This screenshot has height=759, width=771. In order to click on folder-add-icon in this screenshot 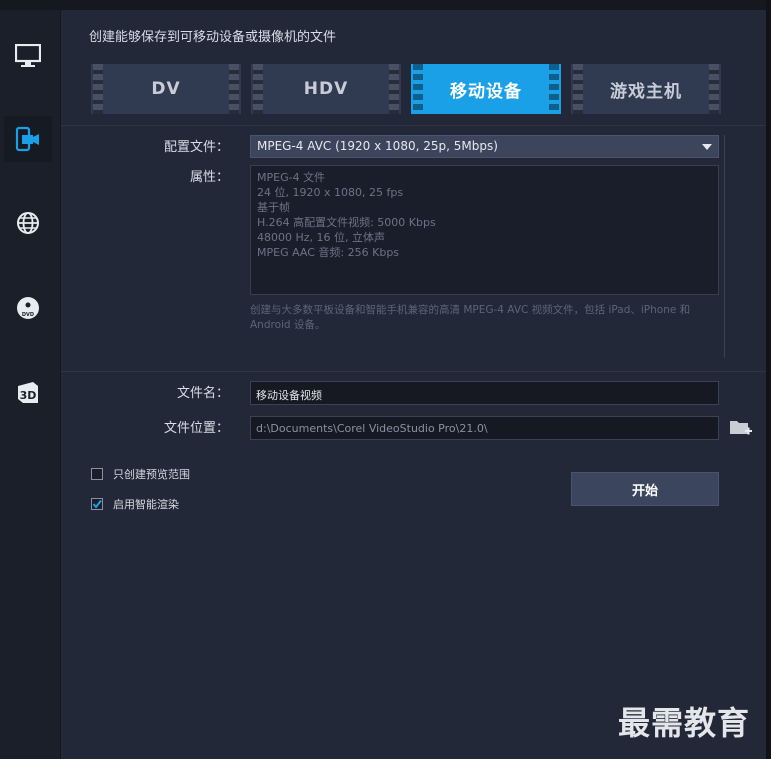, I will do `click(741, 428)`.